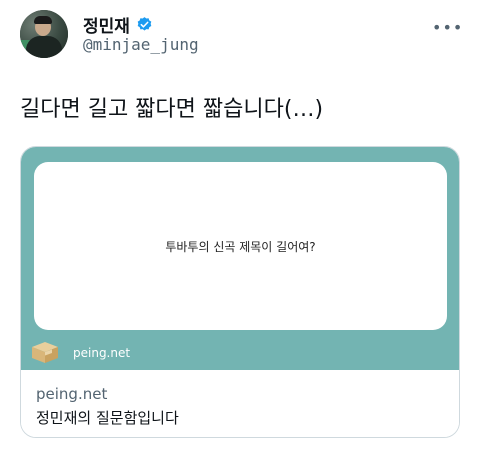 The image size is (480, 451). I want to click on peing-box-icon, so click(45, 352).